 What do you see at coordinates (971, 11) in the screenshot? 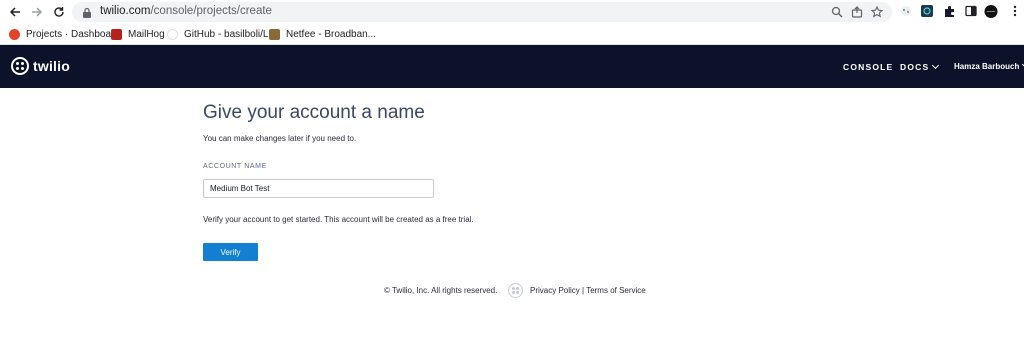
I see `sidepanel-icon` at bounding box center [971, 11].